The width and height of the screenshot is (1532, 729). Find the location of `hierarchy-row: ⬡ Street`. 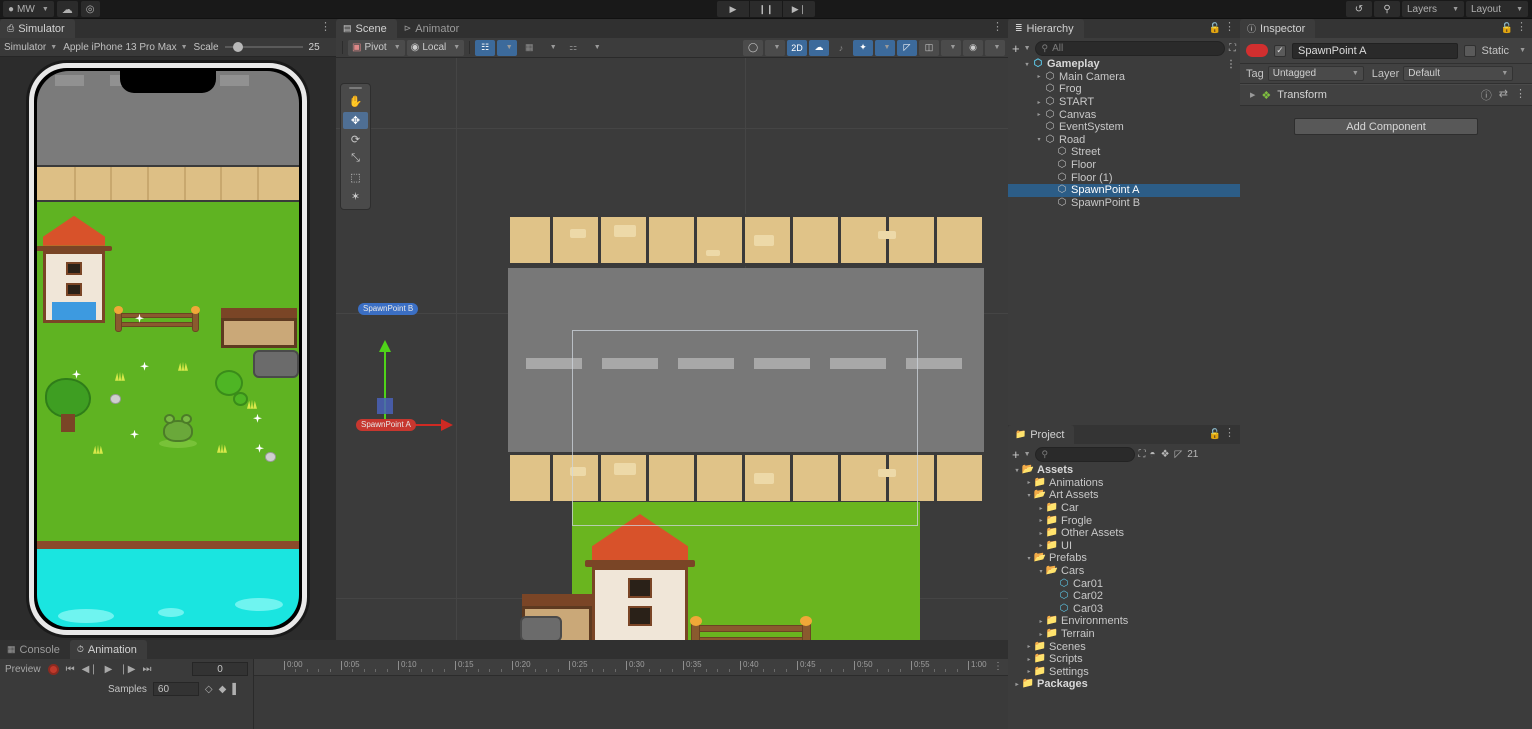

hierarchy-row: ⬡ Street is located at coordinates (1124, 152).